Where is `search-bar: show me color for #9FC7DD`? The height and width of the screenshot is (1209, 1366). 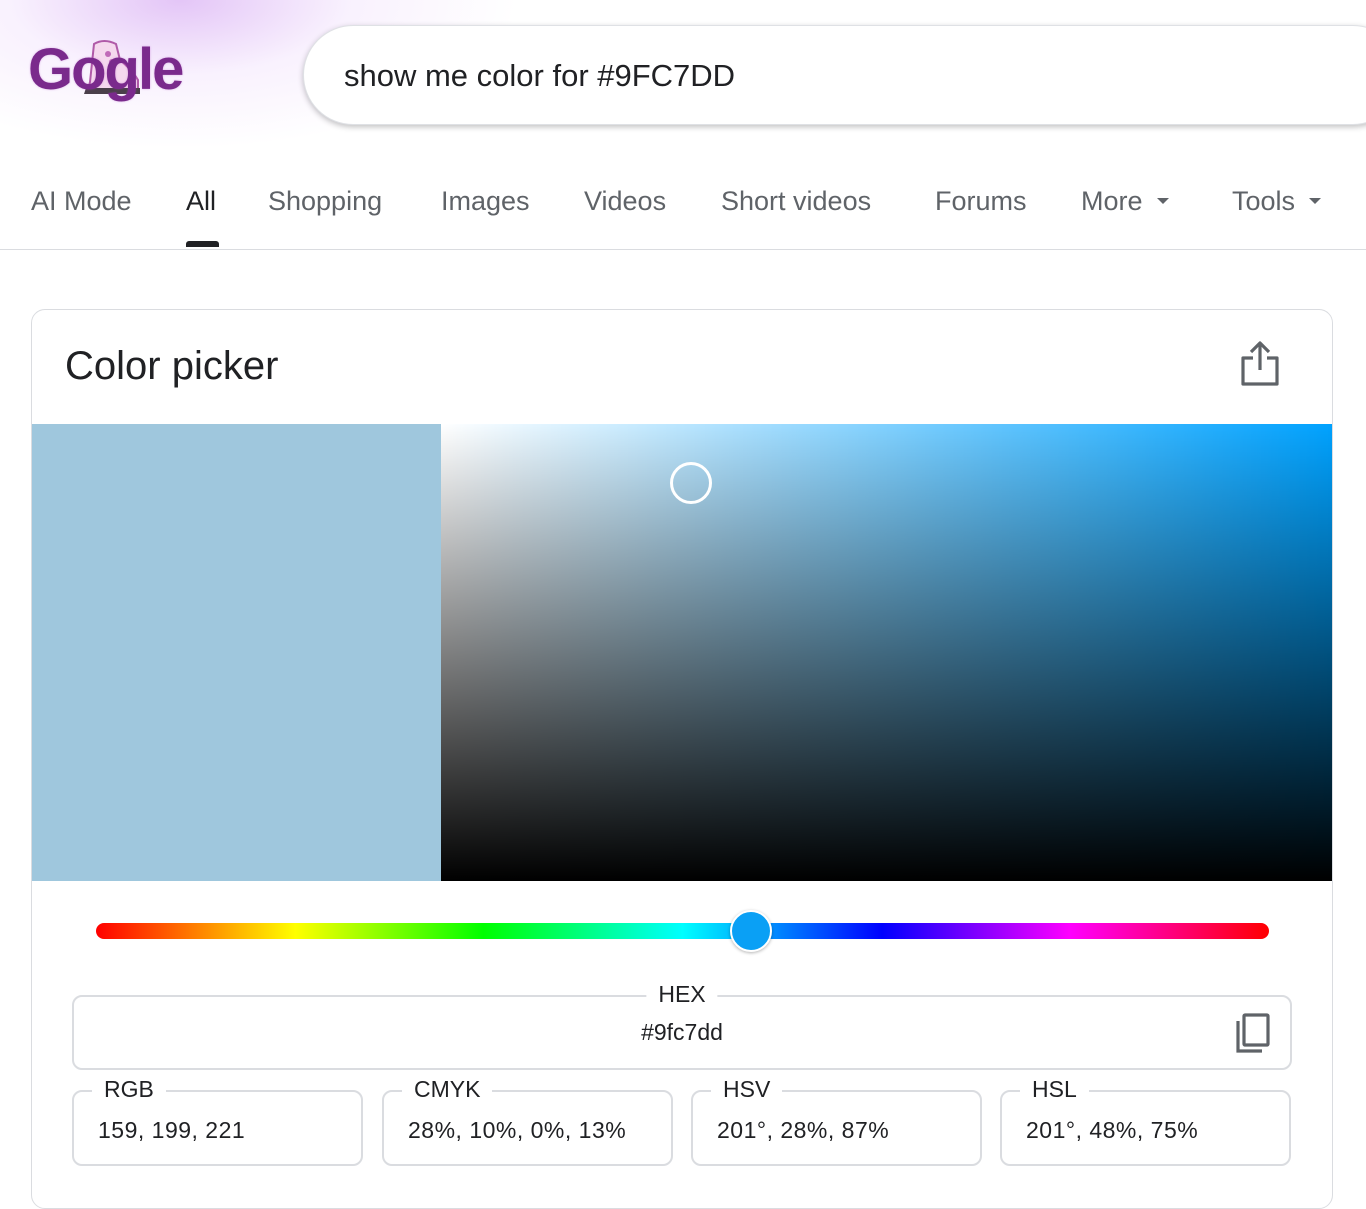
search-bar: show me color for #9FC7DD is located at coordinates (834, 75).